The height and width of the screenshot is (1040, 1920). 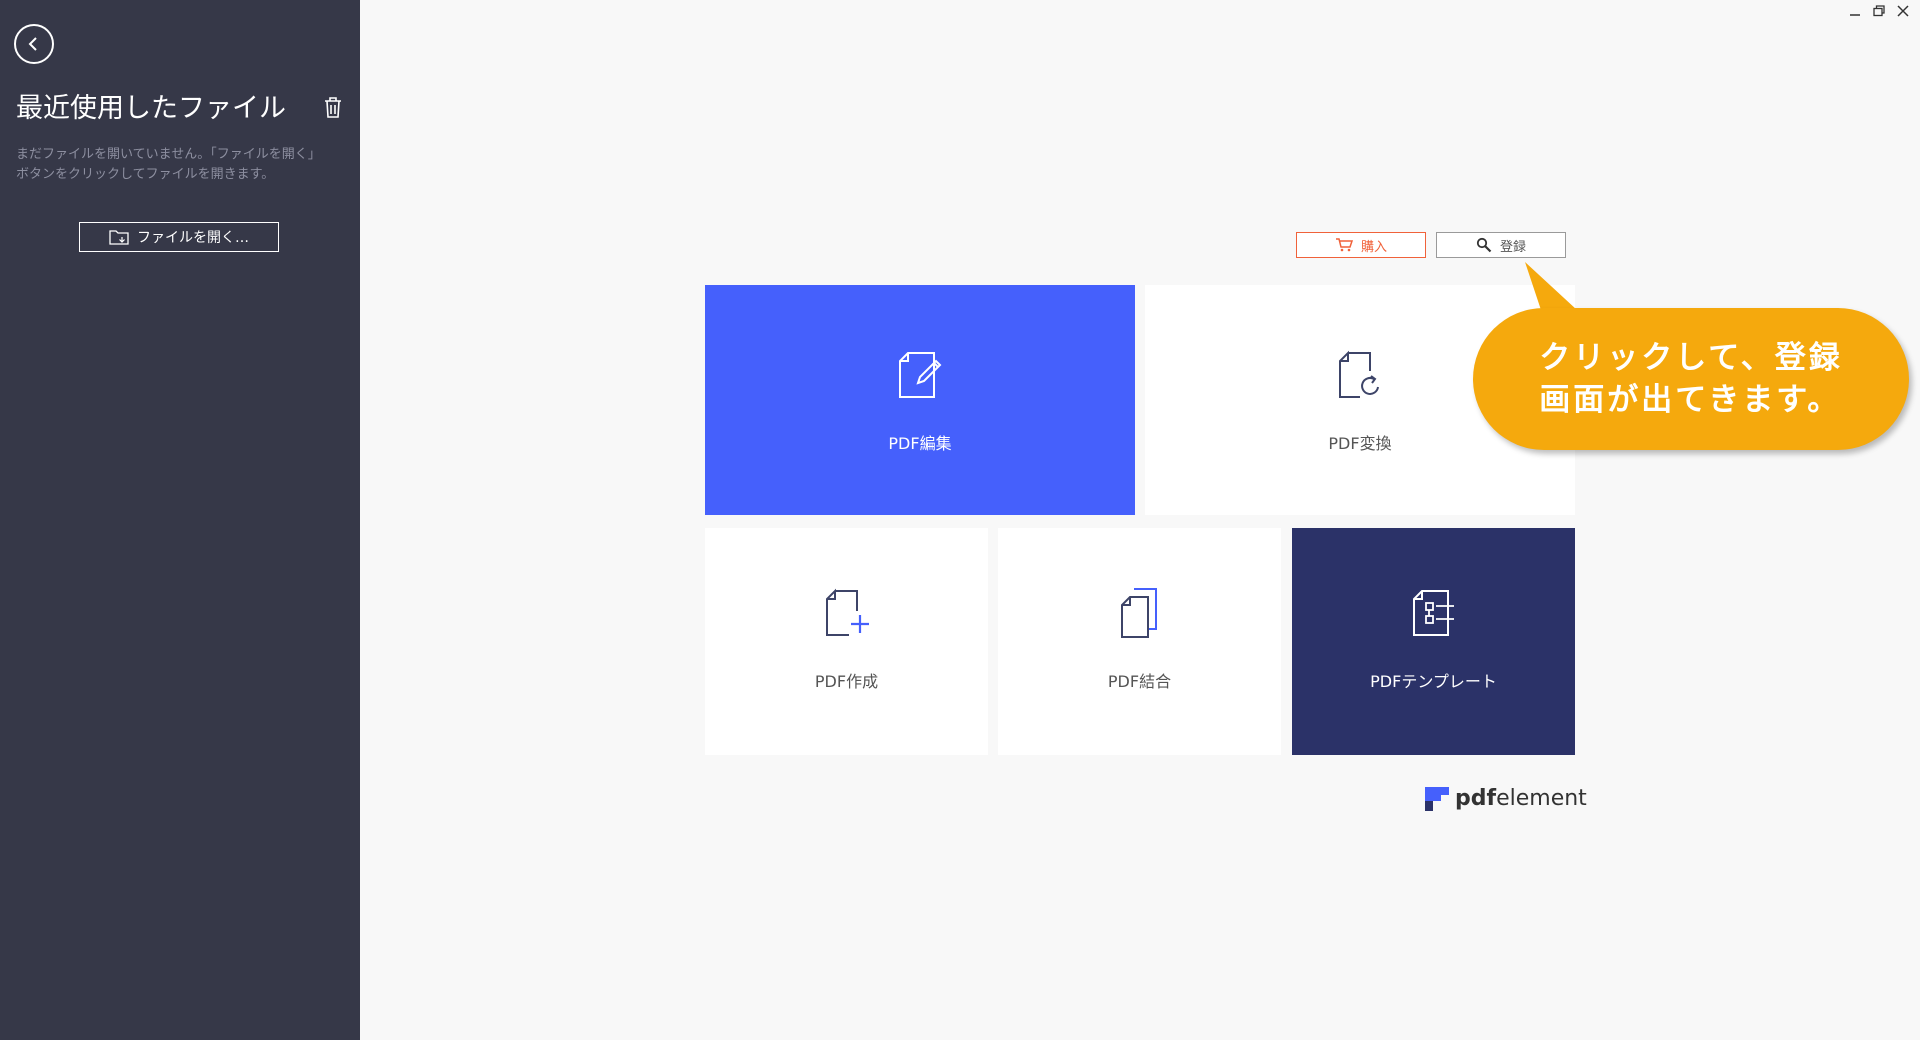 I want to click on buy-button: 購入, so click(x=1361, y=245).